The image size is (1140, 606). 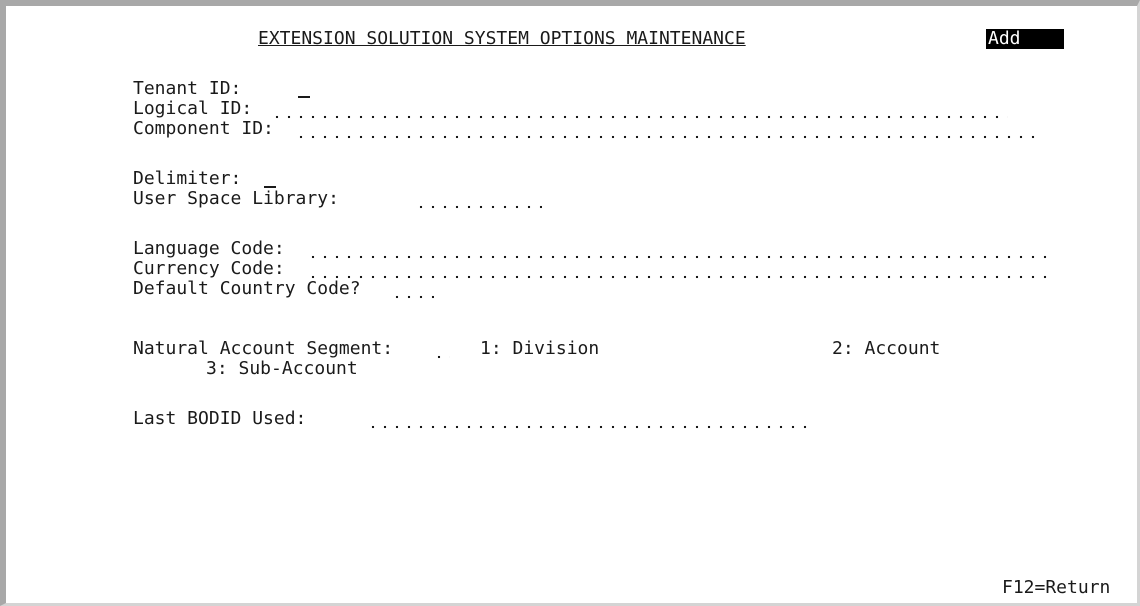 I want to click on language-code-field, so click(x=679, y=249).